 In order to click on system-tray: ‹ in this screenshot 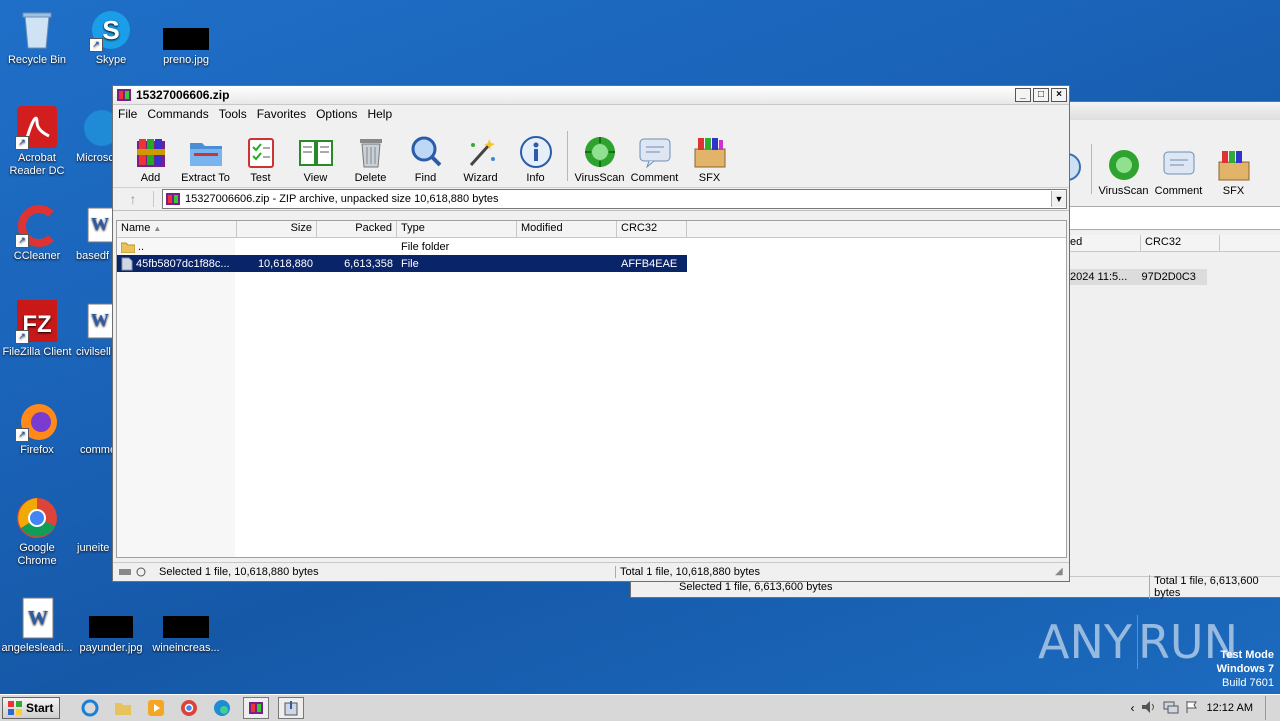, I will do `click(1165, 708)`.